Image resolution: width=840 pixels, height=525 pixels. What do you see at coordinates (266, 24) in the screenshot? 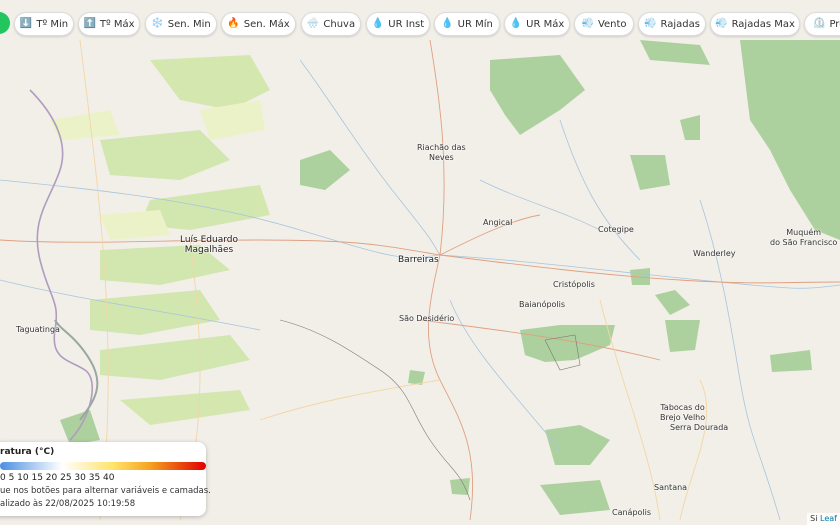
I see `sen-max-label: Sen. Máx` at bounding box center [266, 24].